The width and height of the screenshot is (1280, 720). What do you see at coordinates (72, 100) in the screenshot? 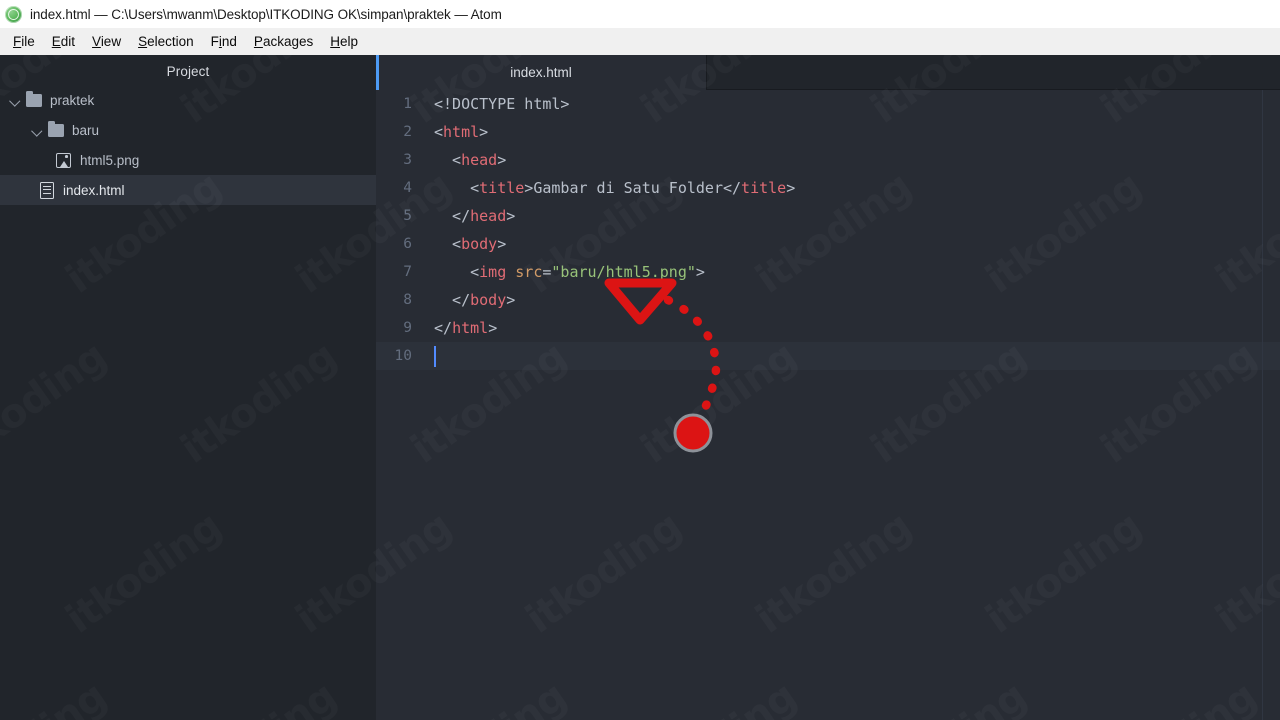
I see `tree-item-label: praktek` at bounding box center [72, 100].